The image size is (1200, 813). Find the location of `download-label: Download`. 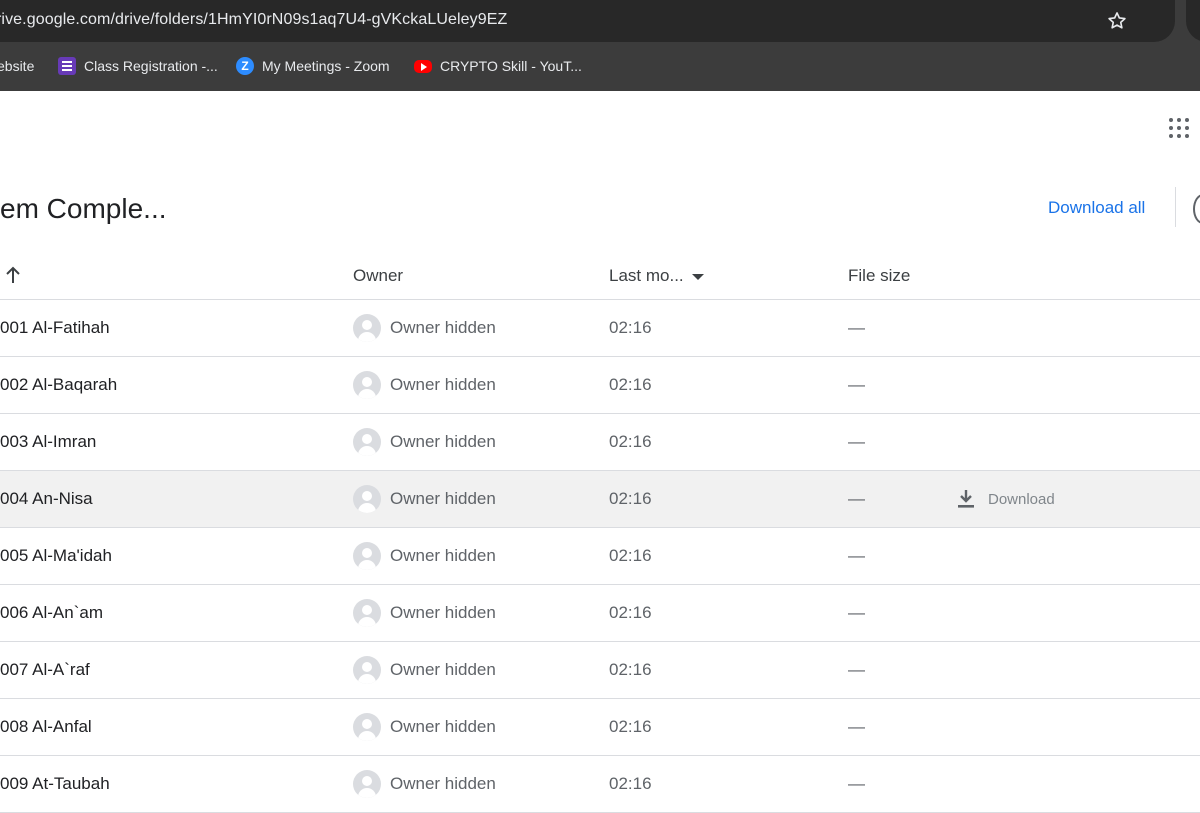

download-label: Download is located at coordinates (1021, 499).